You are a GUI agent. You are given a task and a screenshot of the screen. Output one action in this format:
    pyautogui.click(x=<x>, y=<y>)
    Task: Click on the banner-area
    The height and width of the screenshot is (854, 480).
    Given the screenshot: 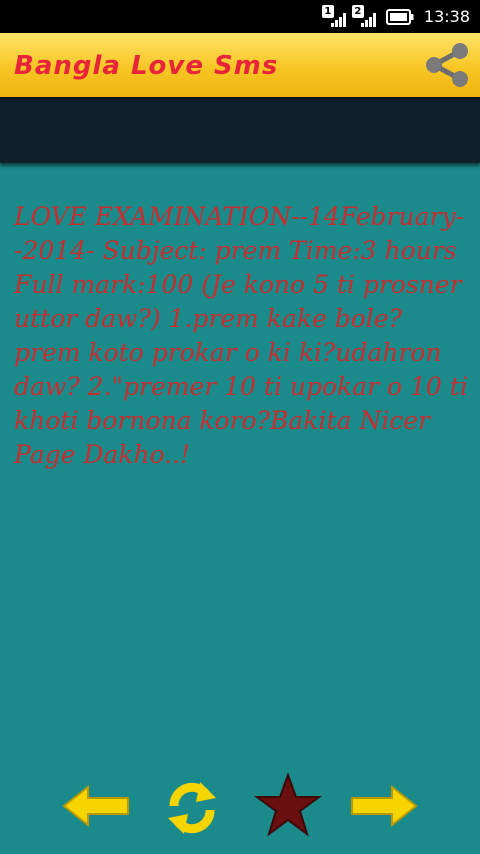 What is the action you would take?
    pyautogui.click(x=240, y=130)
    